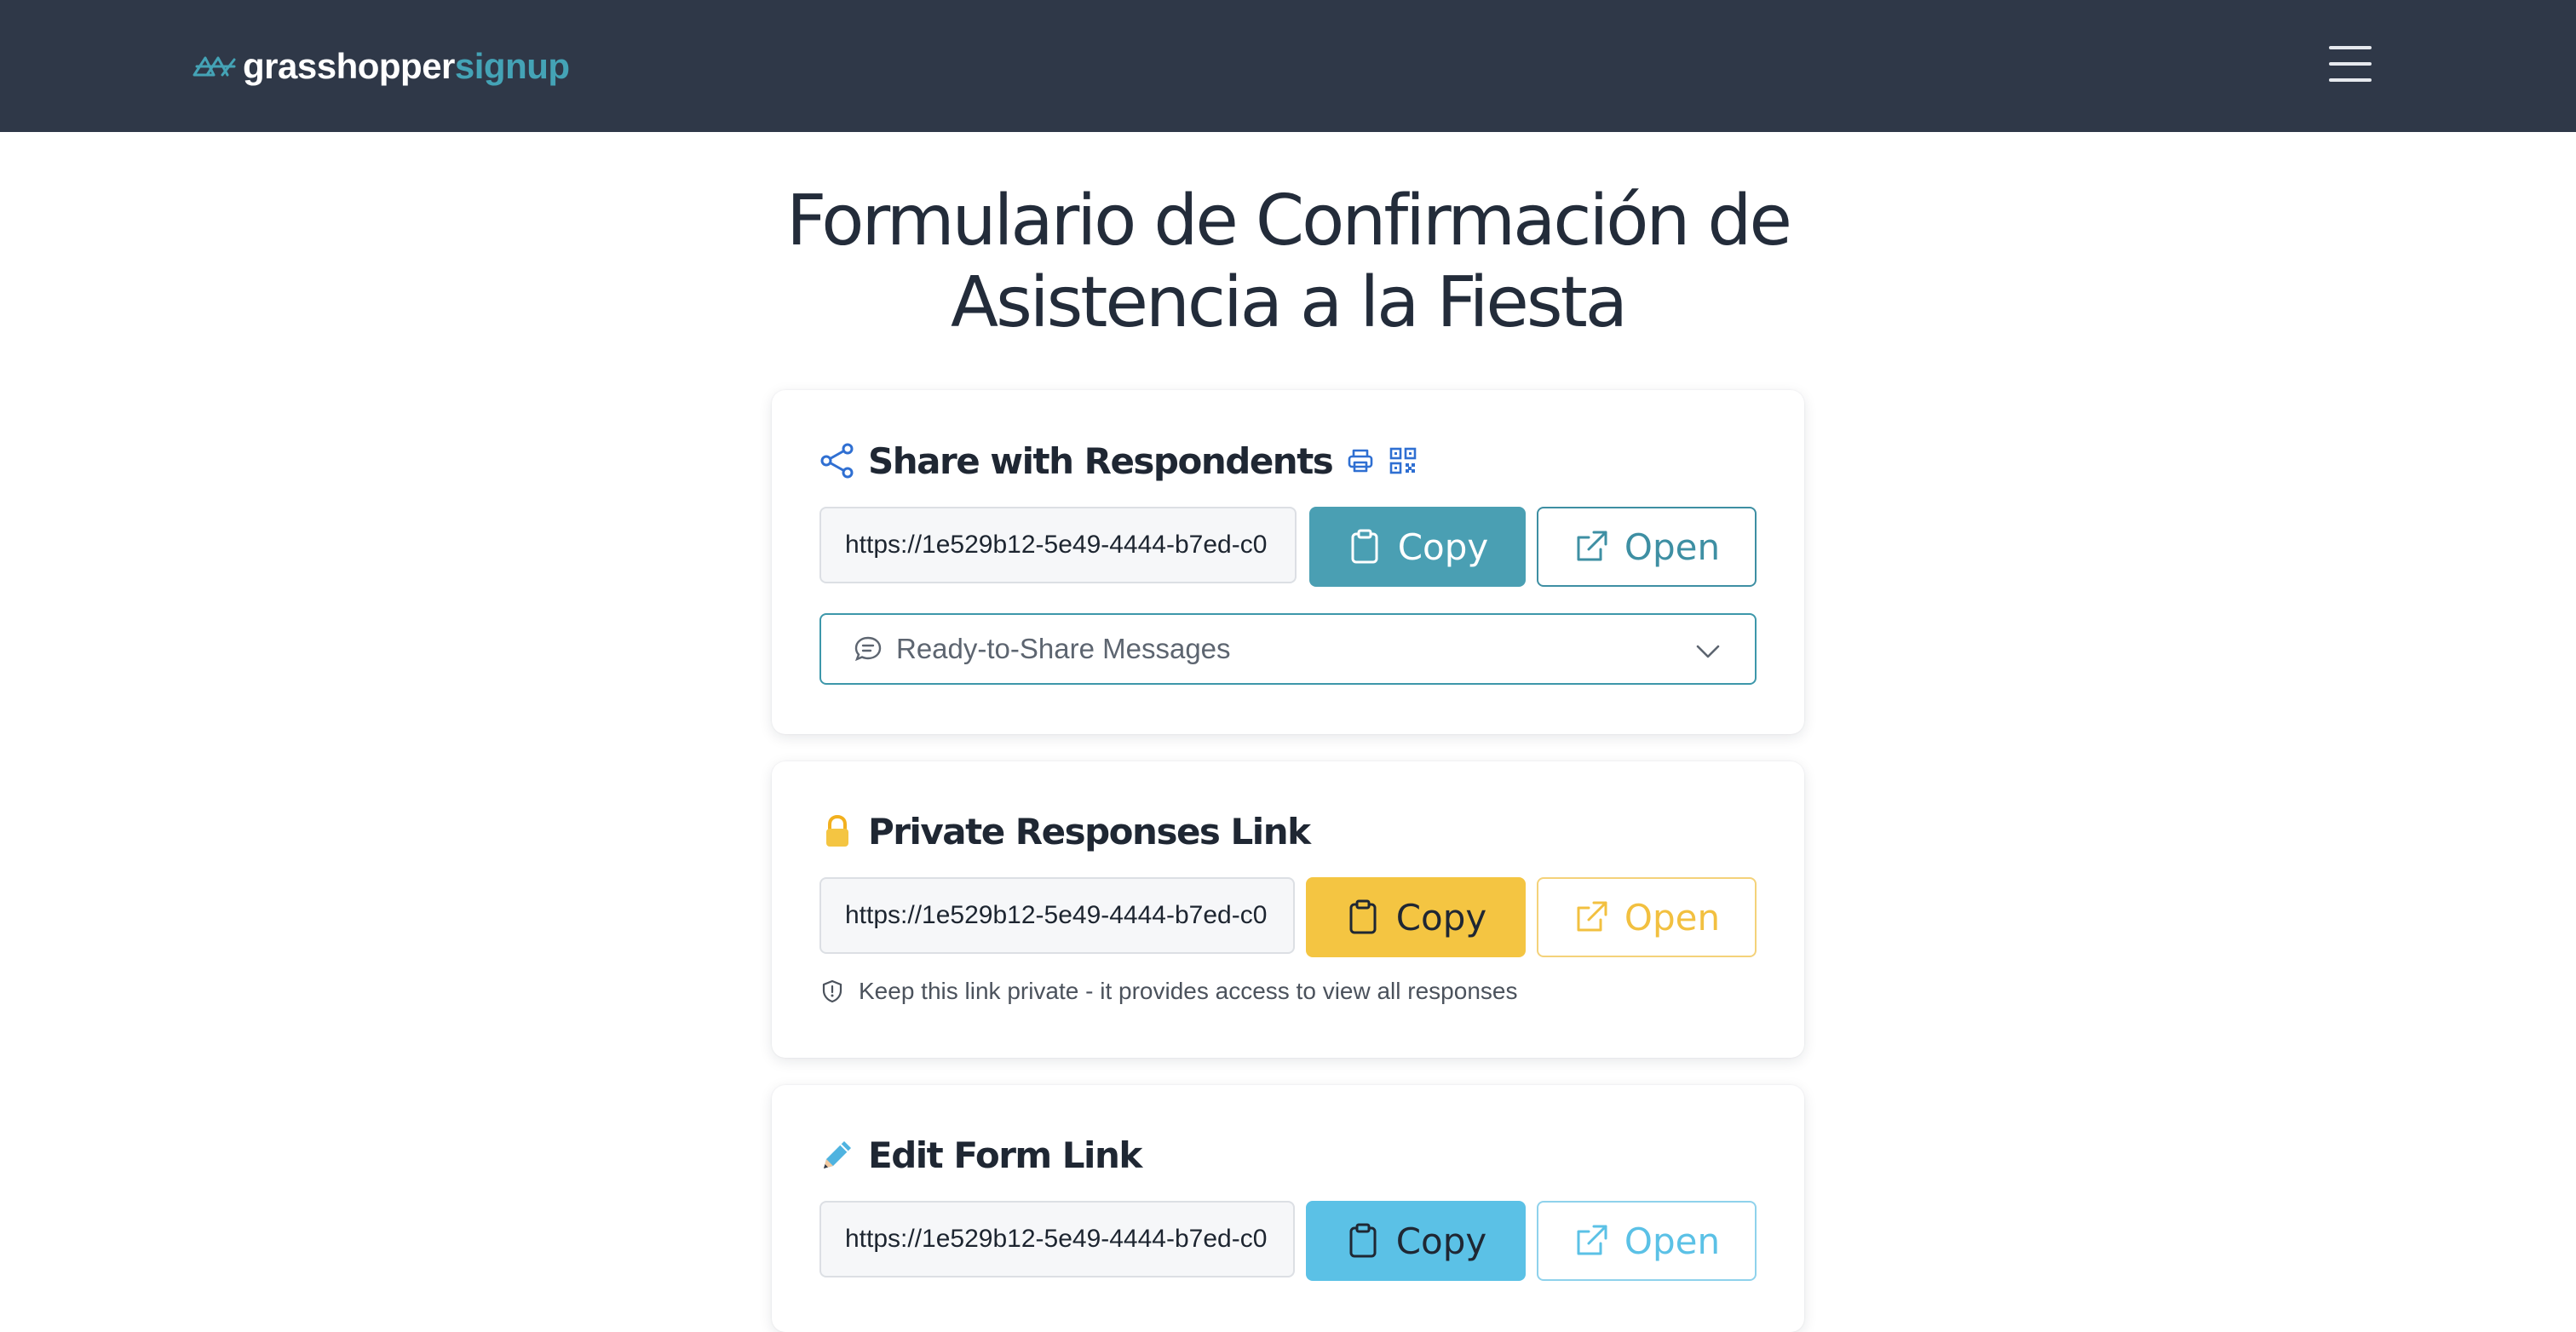 This screenshot has width=2576, height=1332. Describe the element at coordinates (837, 461) in the screenshot. I see `share-icon` at that location.